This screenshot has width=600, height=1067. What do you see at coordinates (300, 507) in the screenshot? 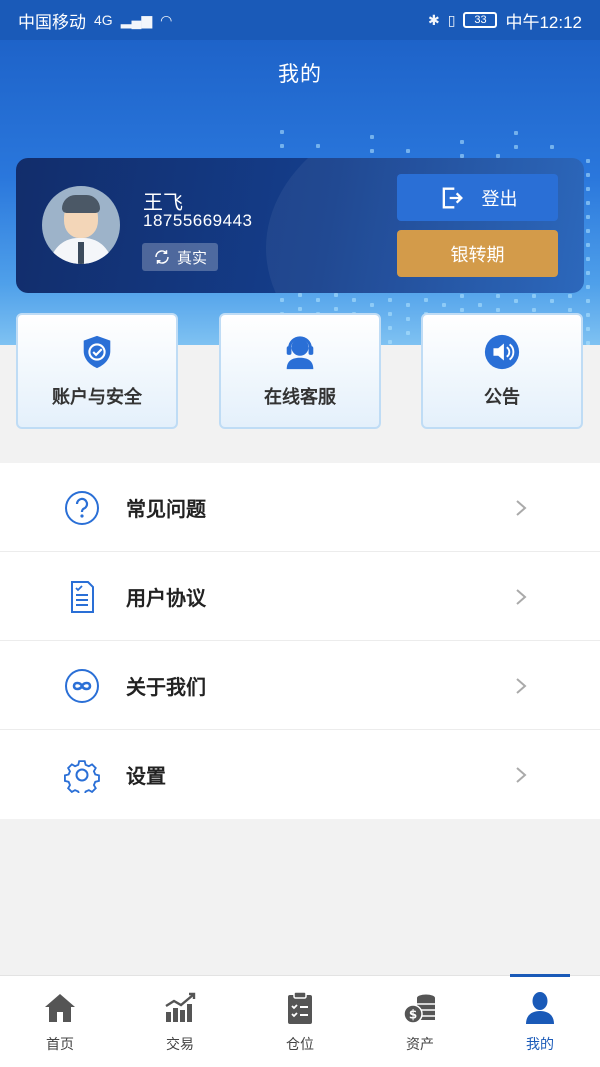
I see `menu-item-faq: 常见问题` at bounding box center [300, 507].